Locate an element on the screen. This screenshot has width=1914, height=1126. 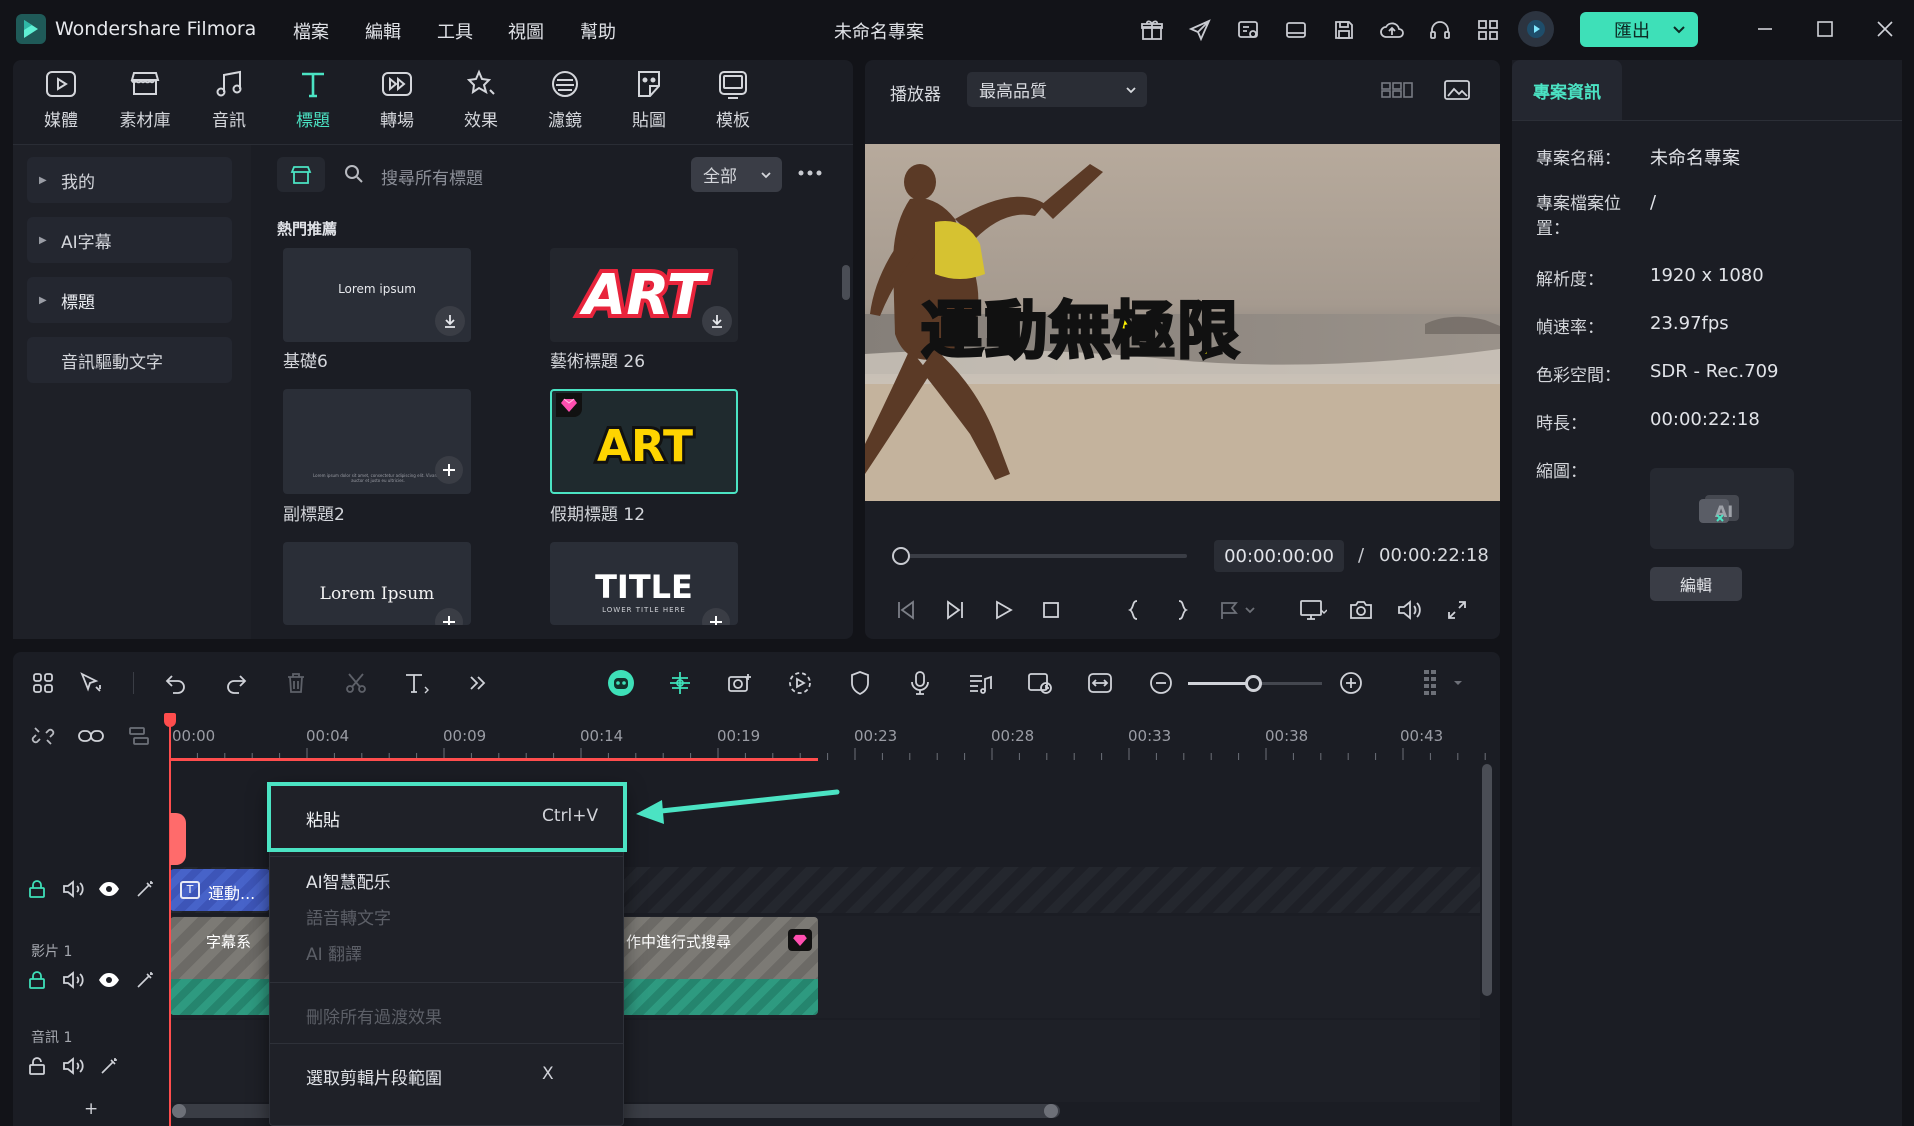
tool-audio: 音訊 is located at coordinates (229, 103).